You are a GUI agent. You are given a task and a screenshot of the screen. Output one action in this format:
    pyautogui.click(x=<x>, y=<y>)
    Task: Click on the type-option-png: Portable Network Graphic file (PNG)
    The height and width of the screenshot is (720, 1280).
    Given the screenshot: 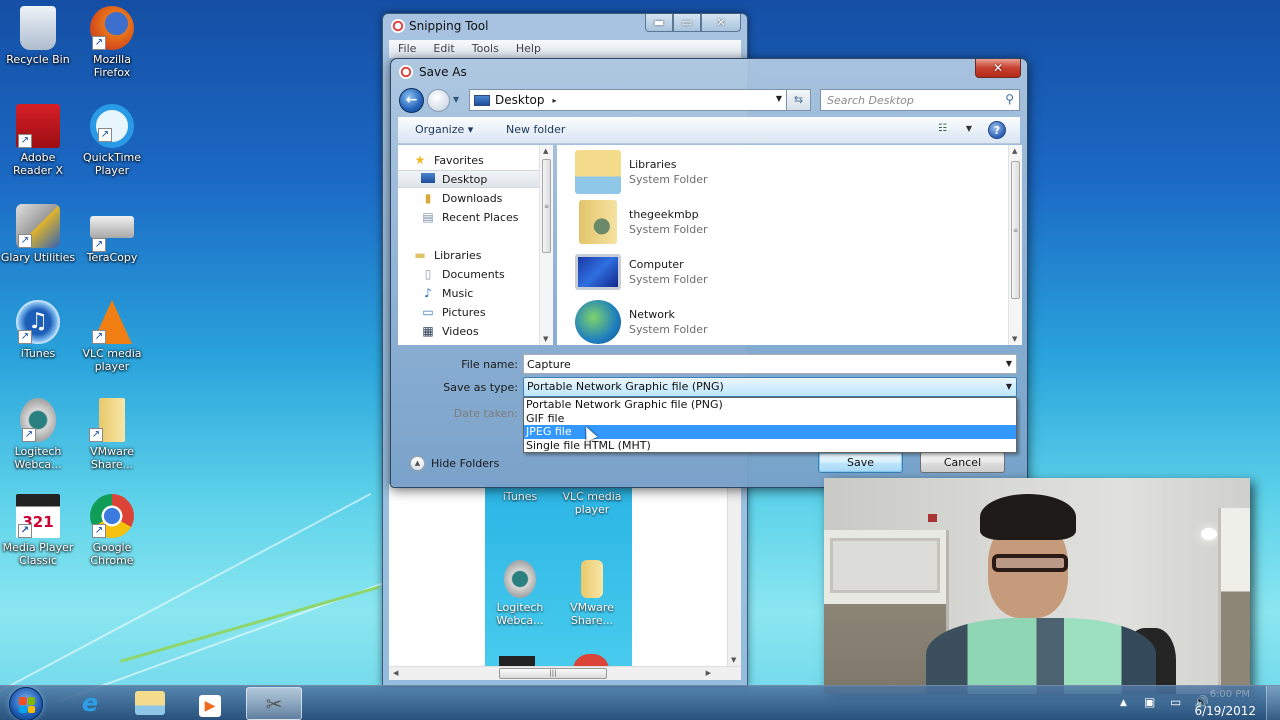 What is the action you would take?
    pyautogui.click(x=770, y=405)
    